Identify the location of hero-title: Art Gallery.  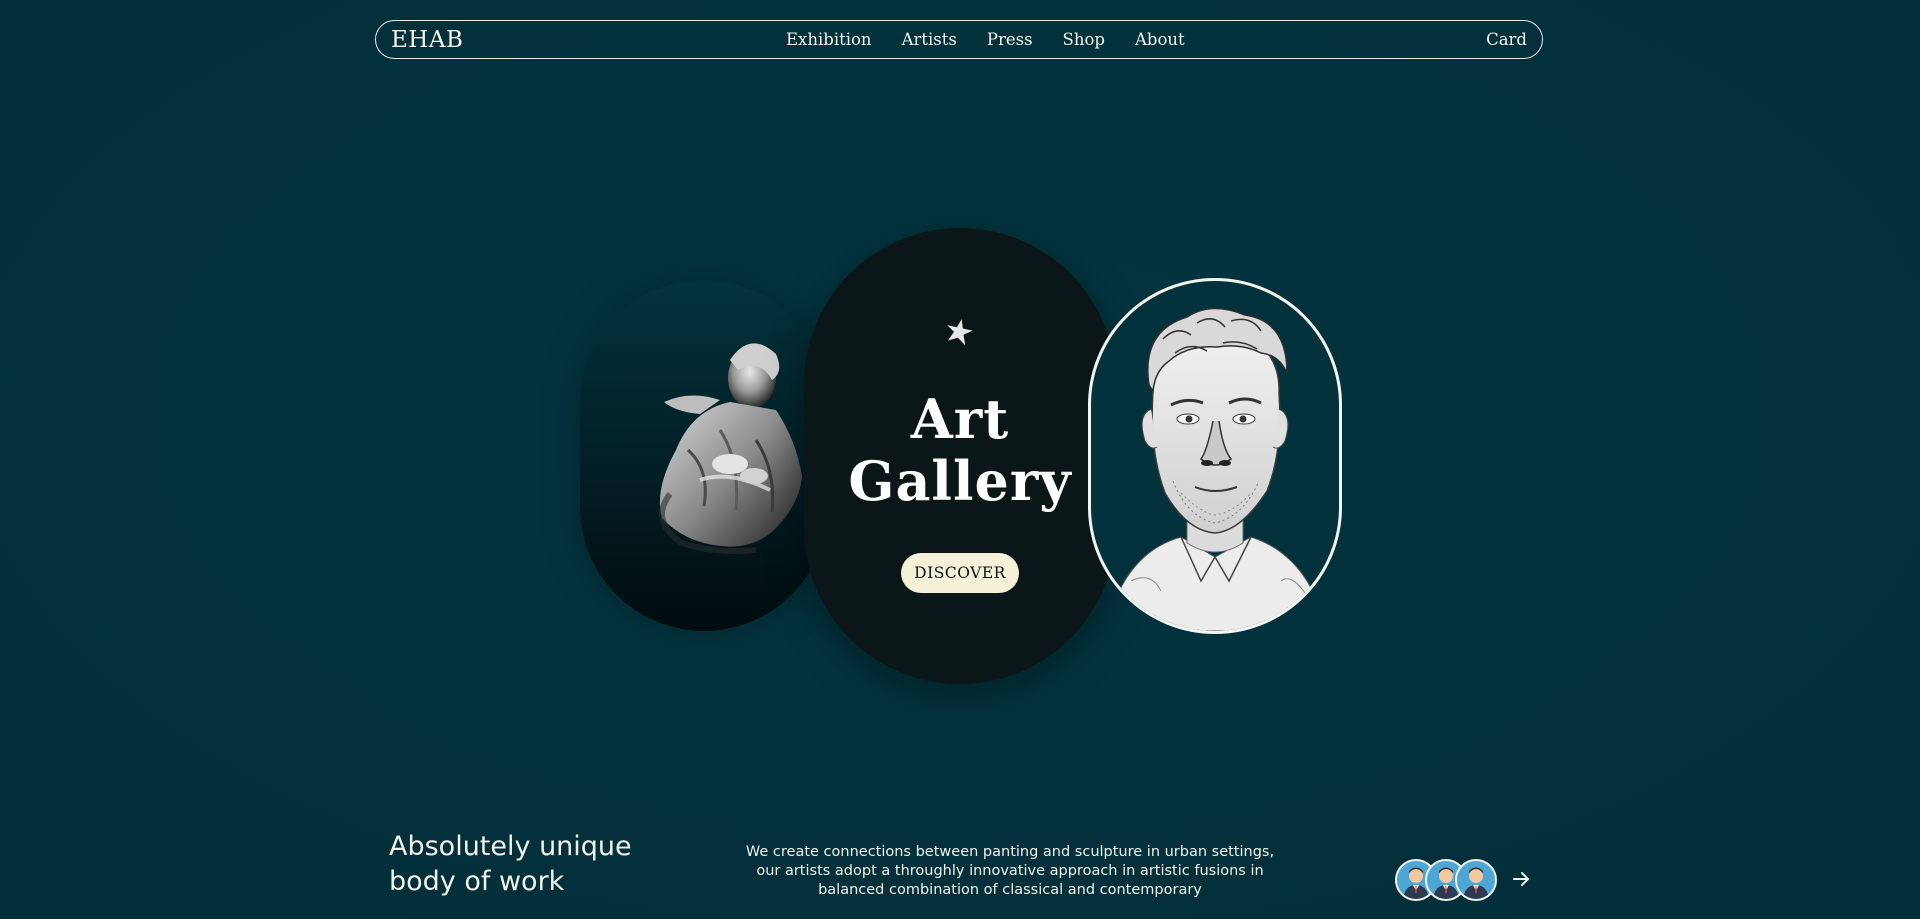
(960, 450).